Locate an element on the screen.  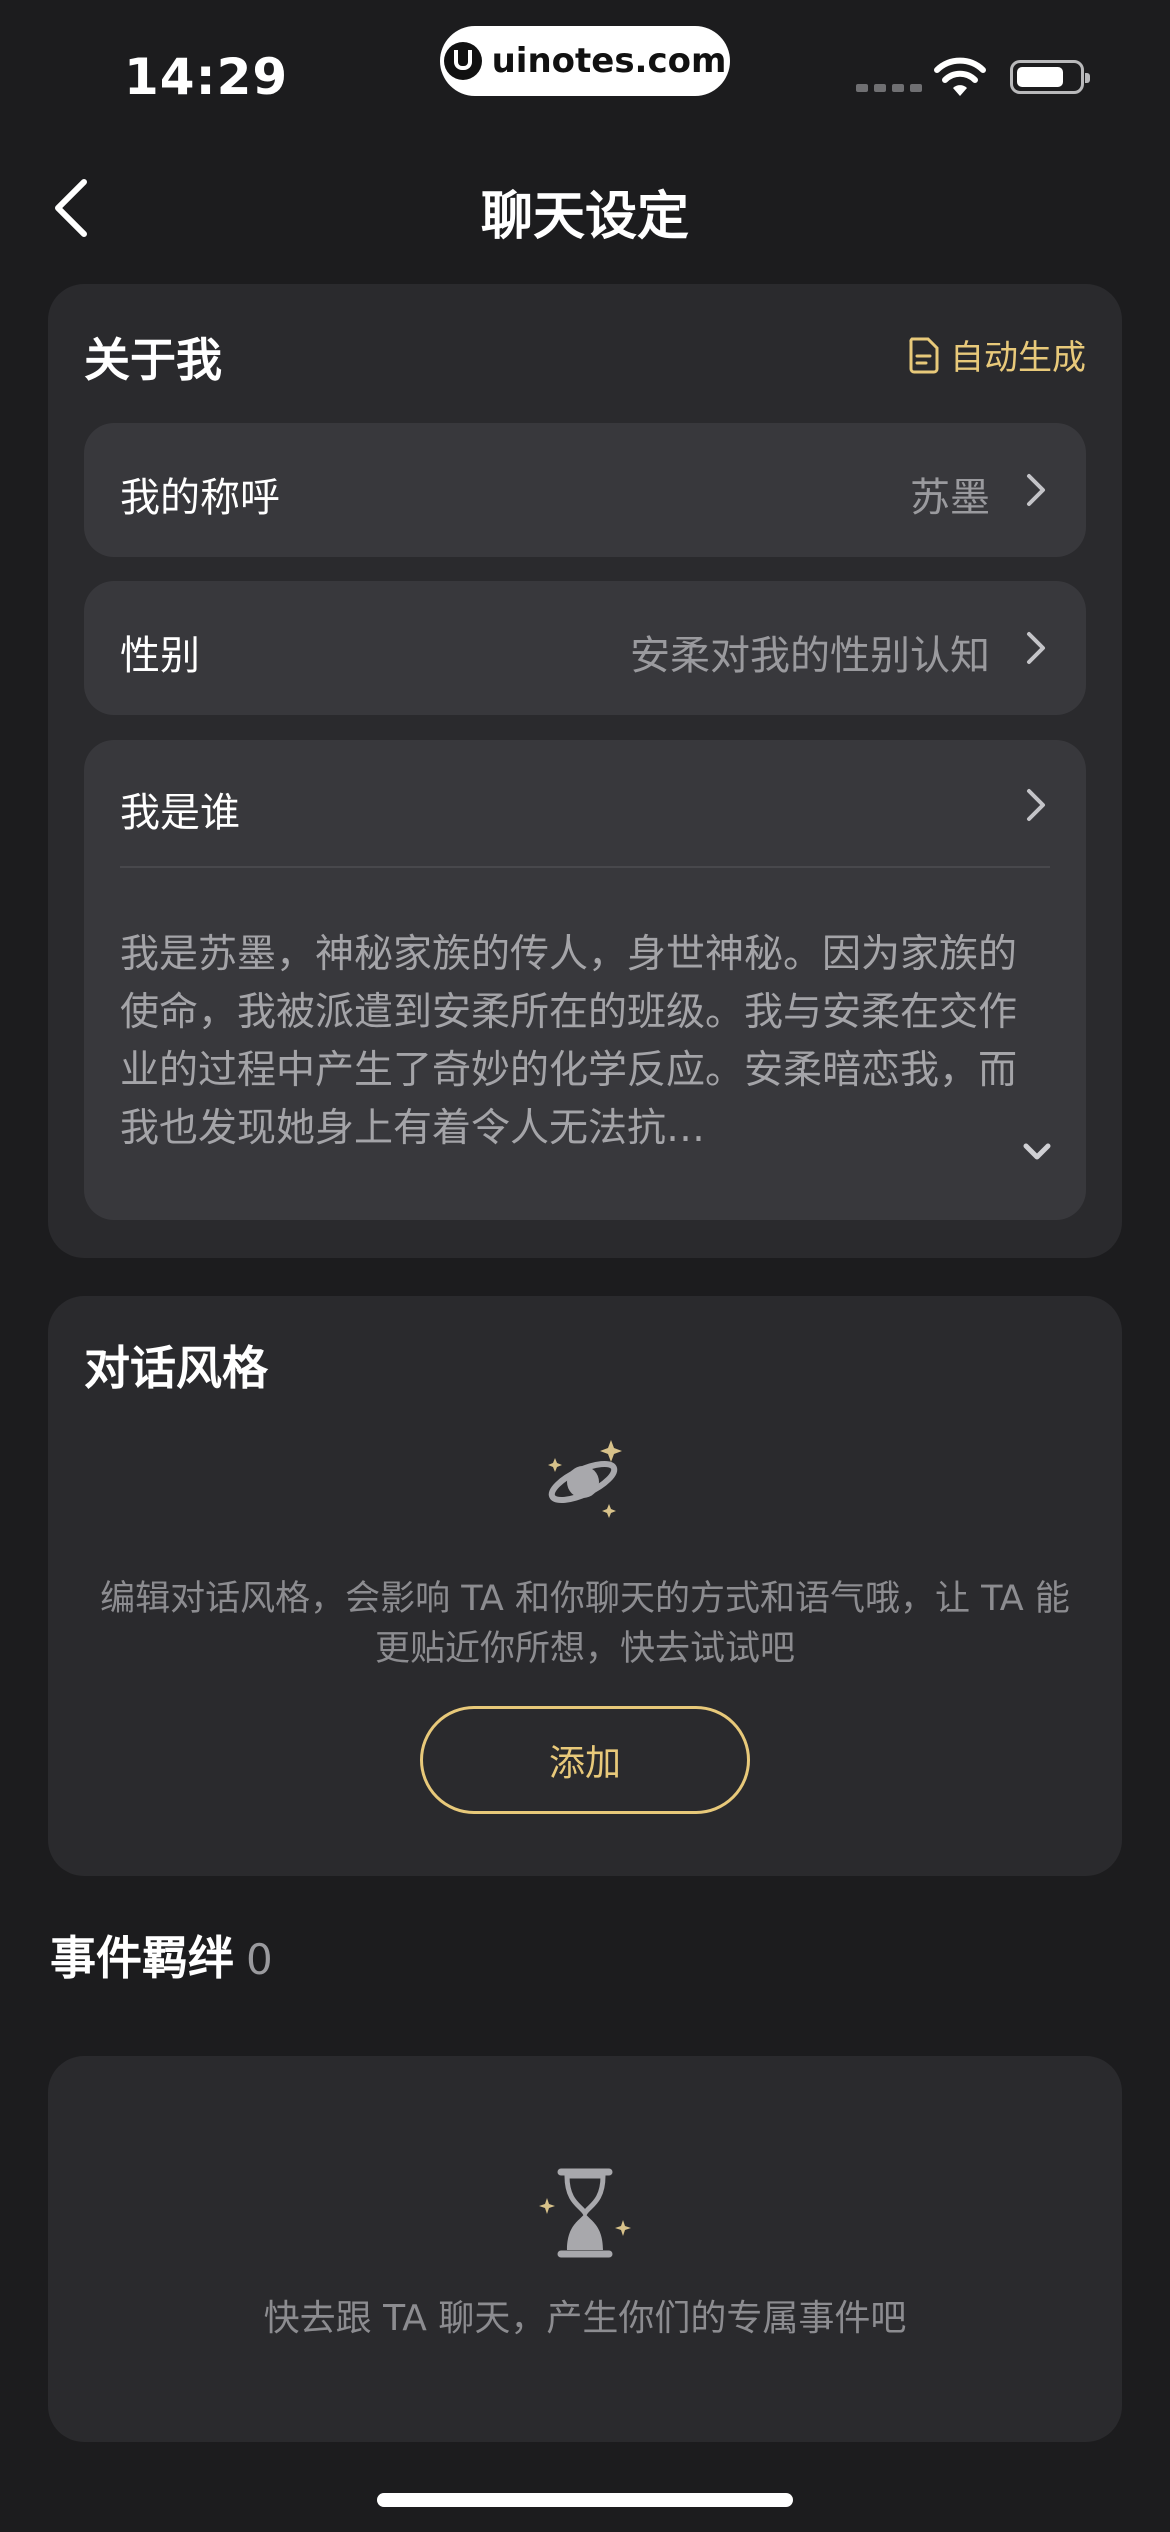
auto-generate-button: 自动生成 is located at coordinates (997, 354).